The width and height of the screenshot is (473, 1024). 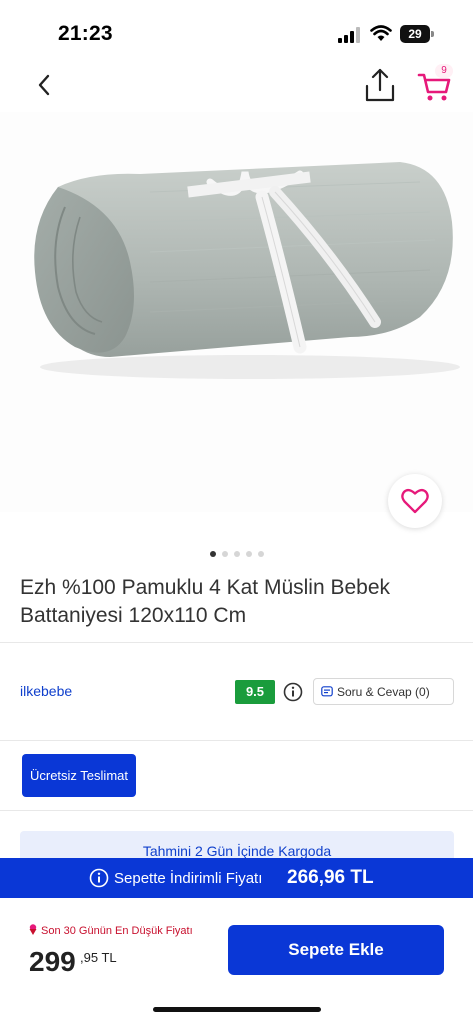 I want to click on add-to-cart-button: Sepete Ekle, so click(x=336, y=950).